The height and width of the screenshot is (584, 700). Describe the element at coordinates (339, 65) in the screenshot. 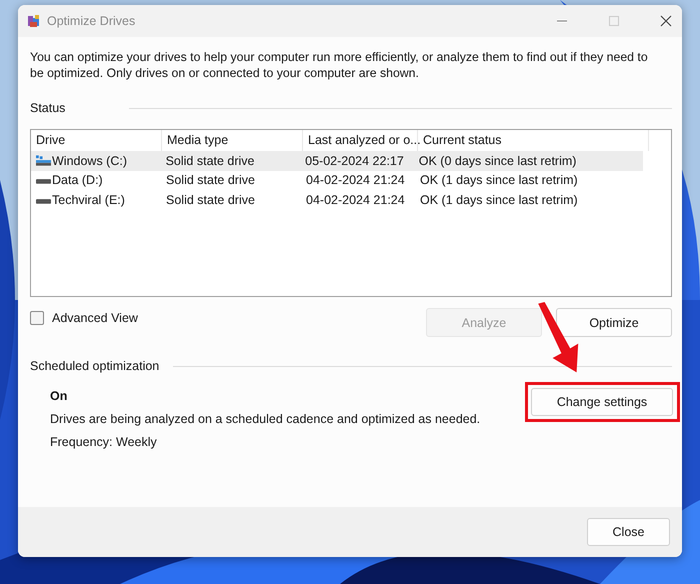

I see `description-text: You can optimize your drives to help your computer run more efficiently, or analyze them to find out if they need to be optimized. Only drives on or connected to your computer are shown.` at that location.